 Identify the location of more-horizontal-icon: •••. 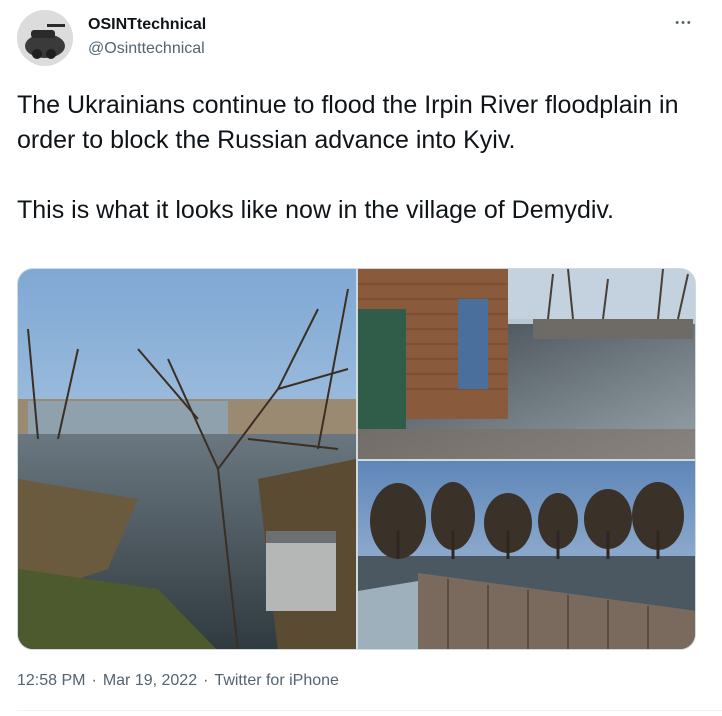
(684, 23).